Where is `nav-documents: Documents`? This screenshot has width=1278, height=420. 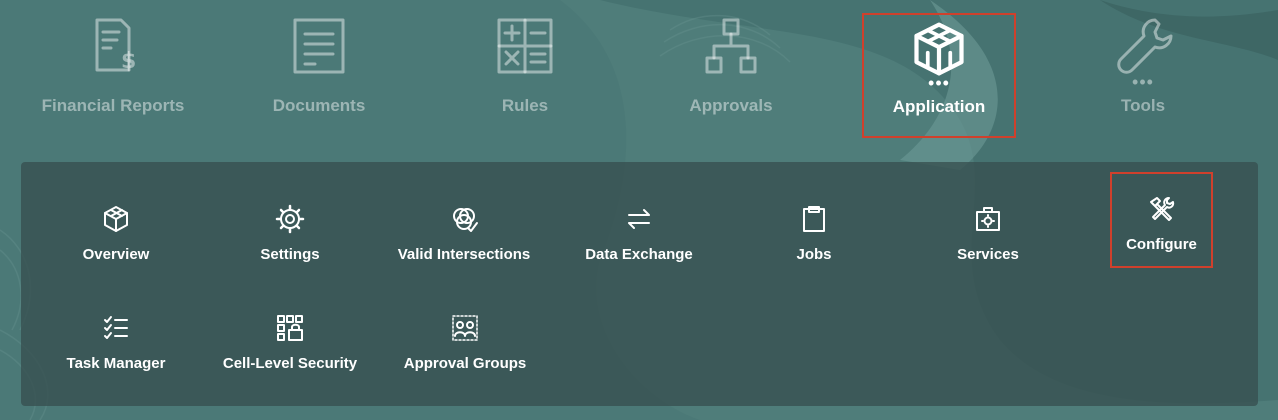 nav-documents: Documents is located at coordinates (319, 74).